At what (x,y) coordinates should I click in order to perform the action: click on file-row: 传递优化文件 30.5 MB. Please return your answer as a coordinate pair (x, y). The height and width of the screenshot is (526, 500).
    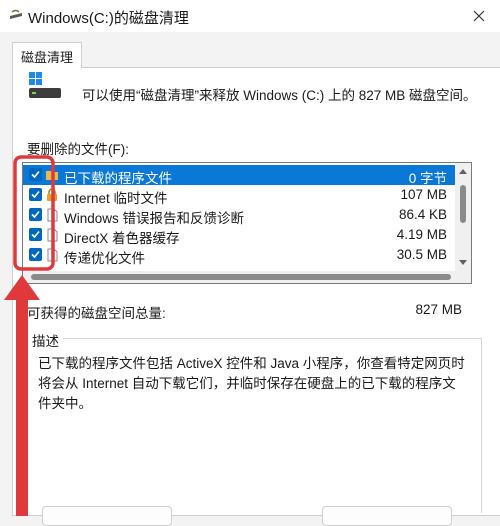
    Looking at the image, I should click on (239, 255).